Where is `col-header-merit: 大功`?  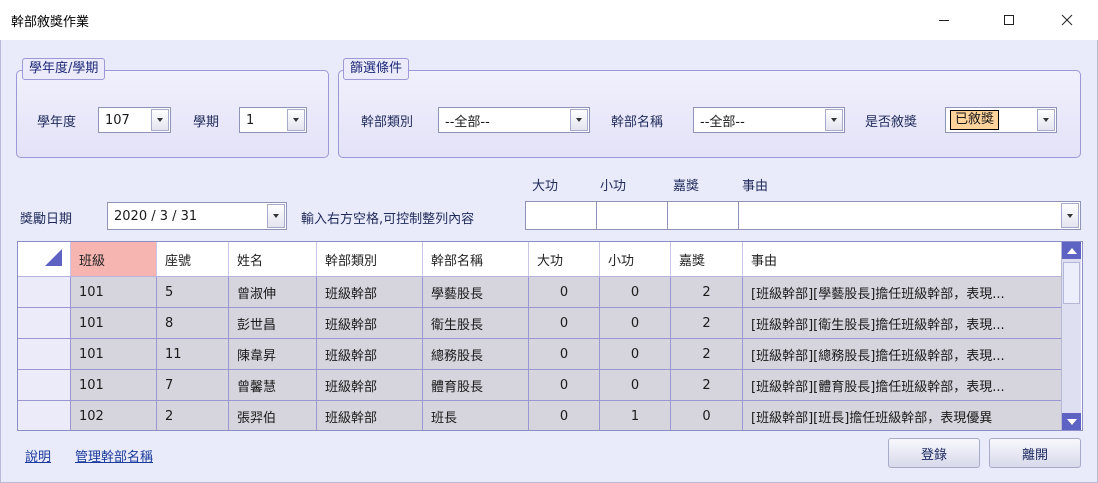
col-header-merit: 大功 is located at coordinates (564, 259).